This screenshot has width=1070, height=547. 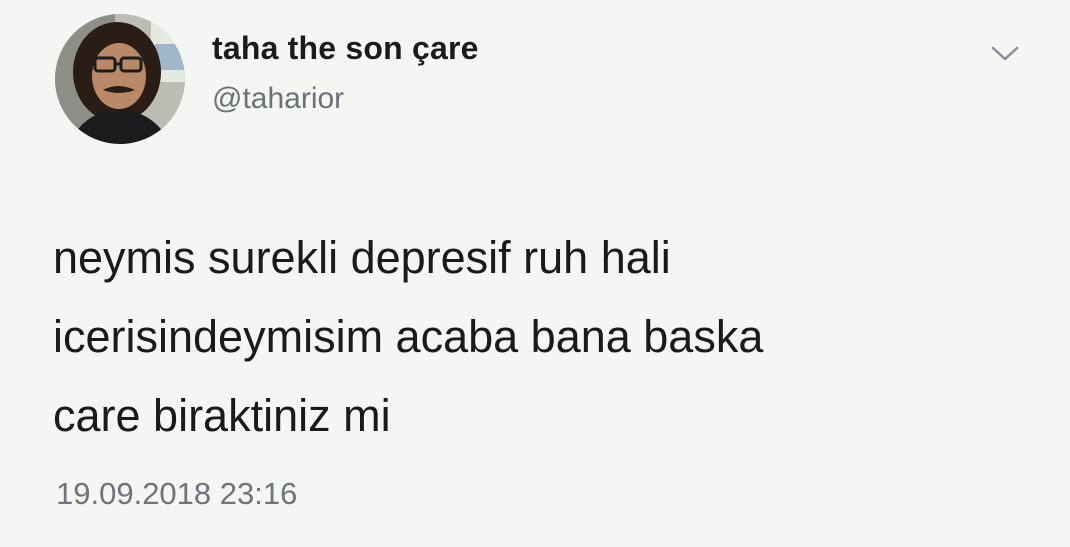 What do you see at coordinates (408, 336) in the screenshot?
I see `tweet-text-line: icerisindeymisim acaba bana baska` at bounding box center [408, 336].